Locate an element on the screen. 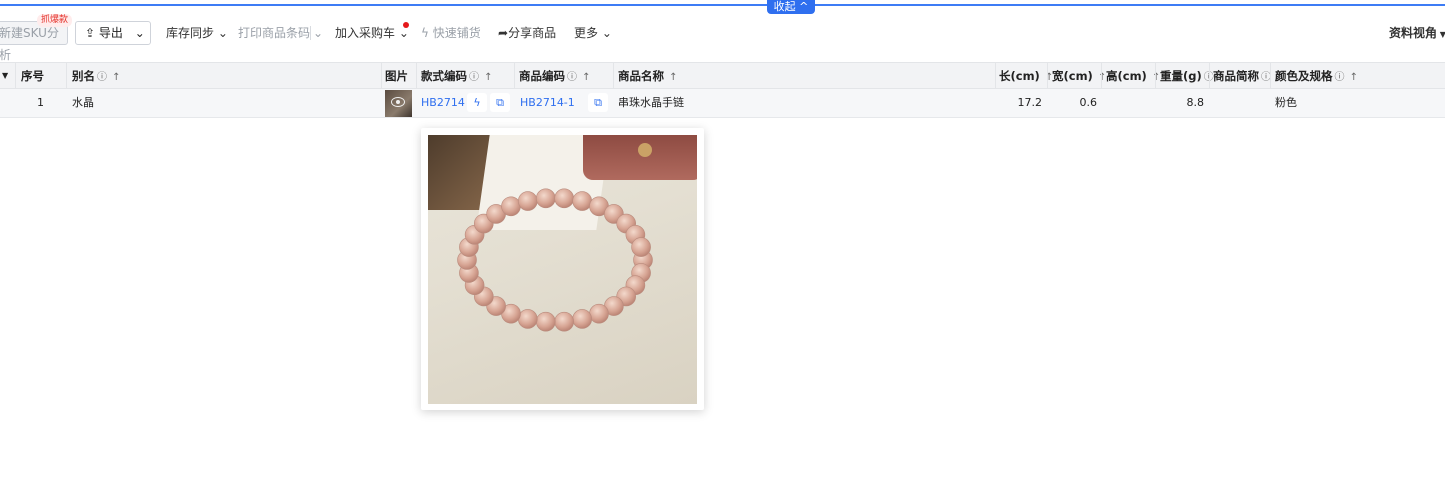 This screenshot has height=481, width=1445. col-style-code-label: 款式编码 is located at coordinates (444, 76).